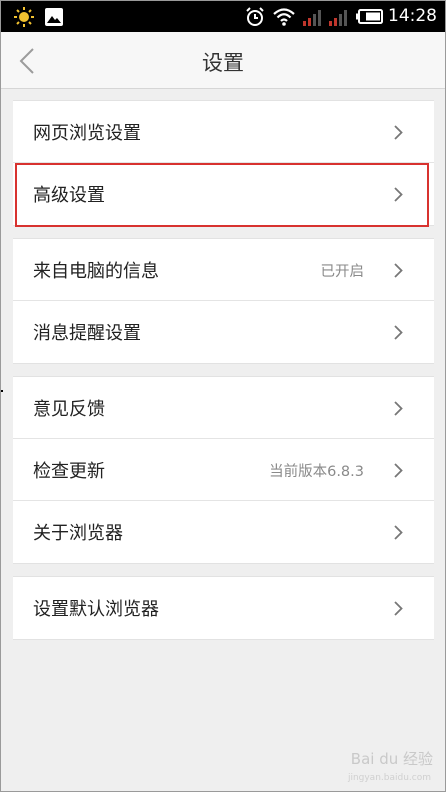 The height and width of the screenshot is (792, 446). I want to click on list-item-value: 当前版本6.8.3, so click(316, 472).